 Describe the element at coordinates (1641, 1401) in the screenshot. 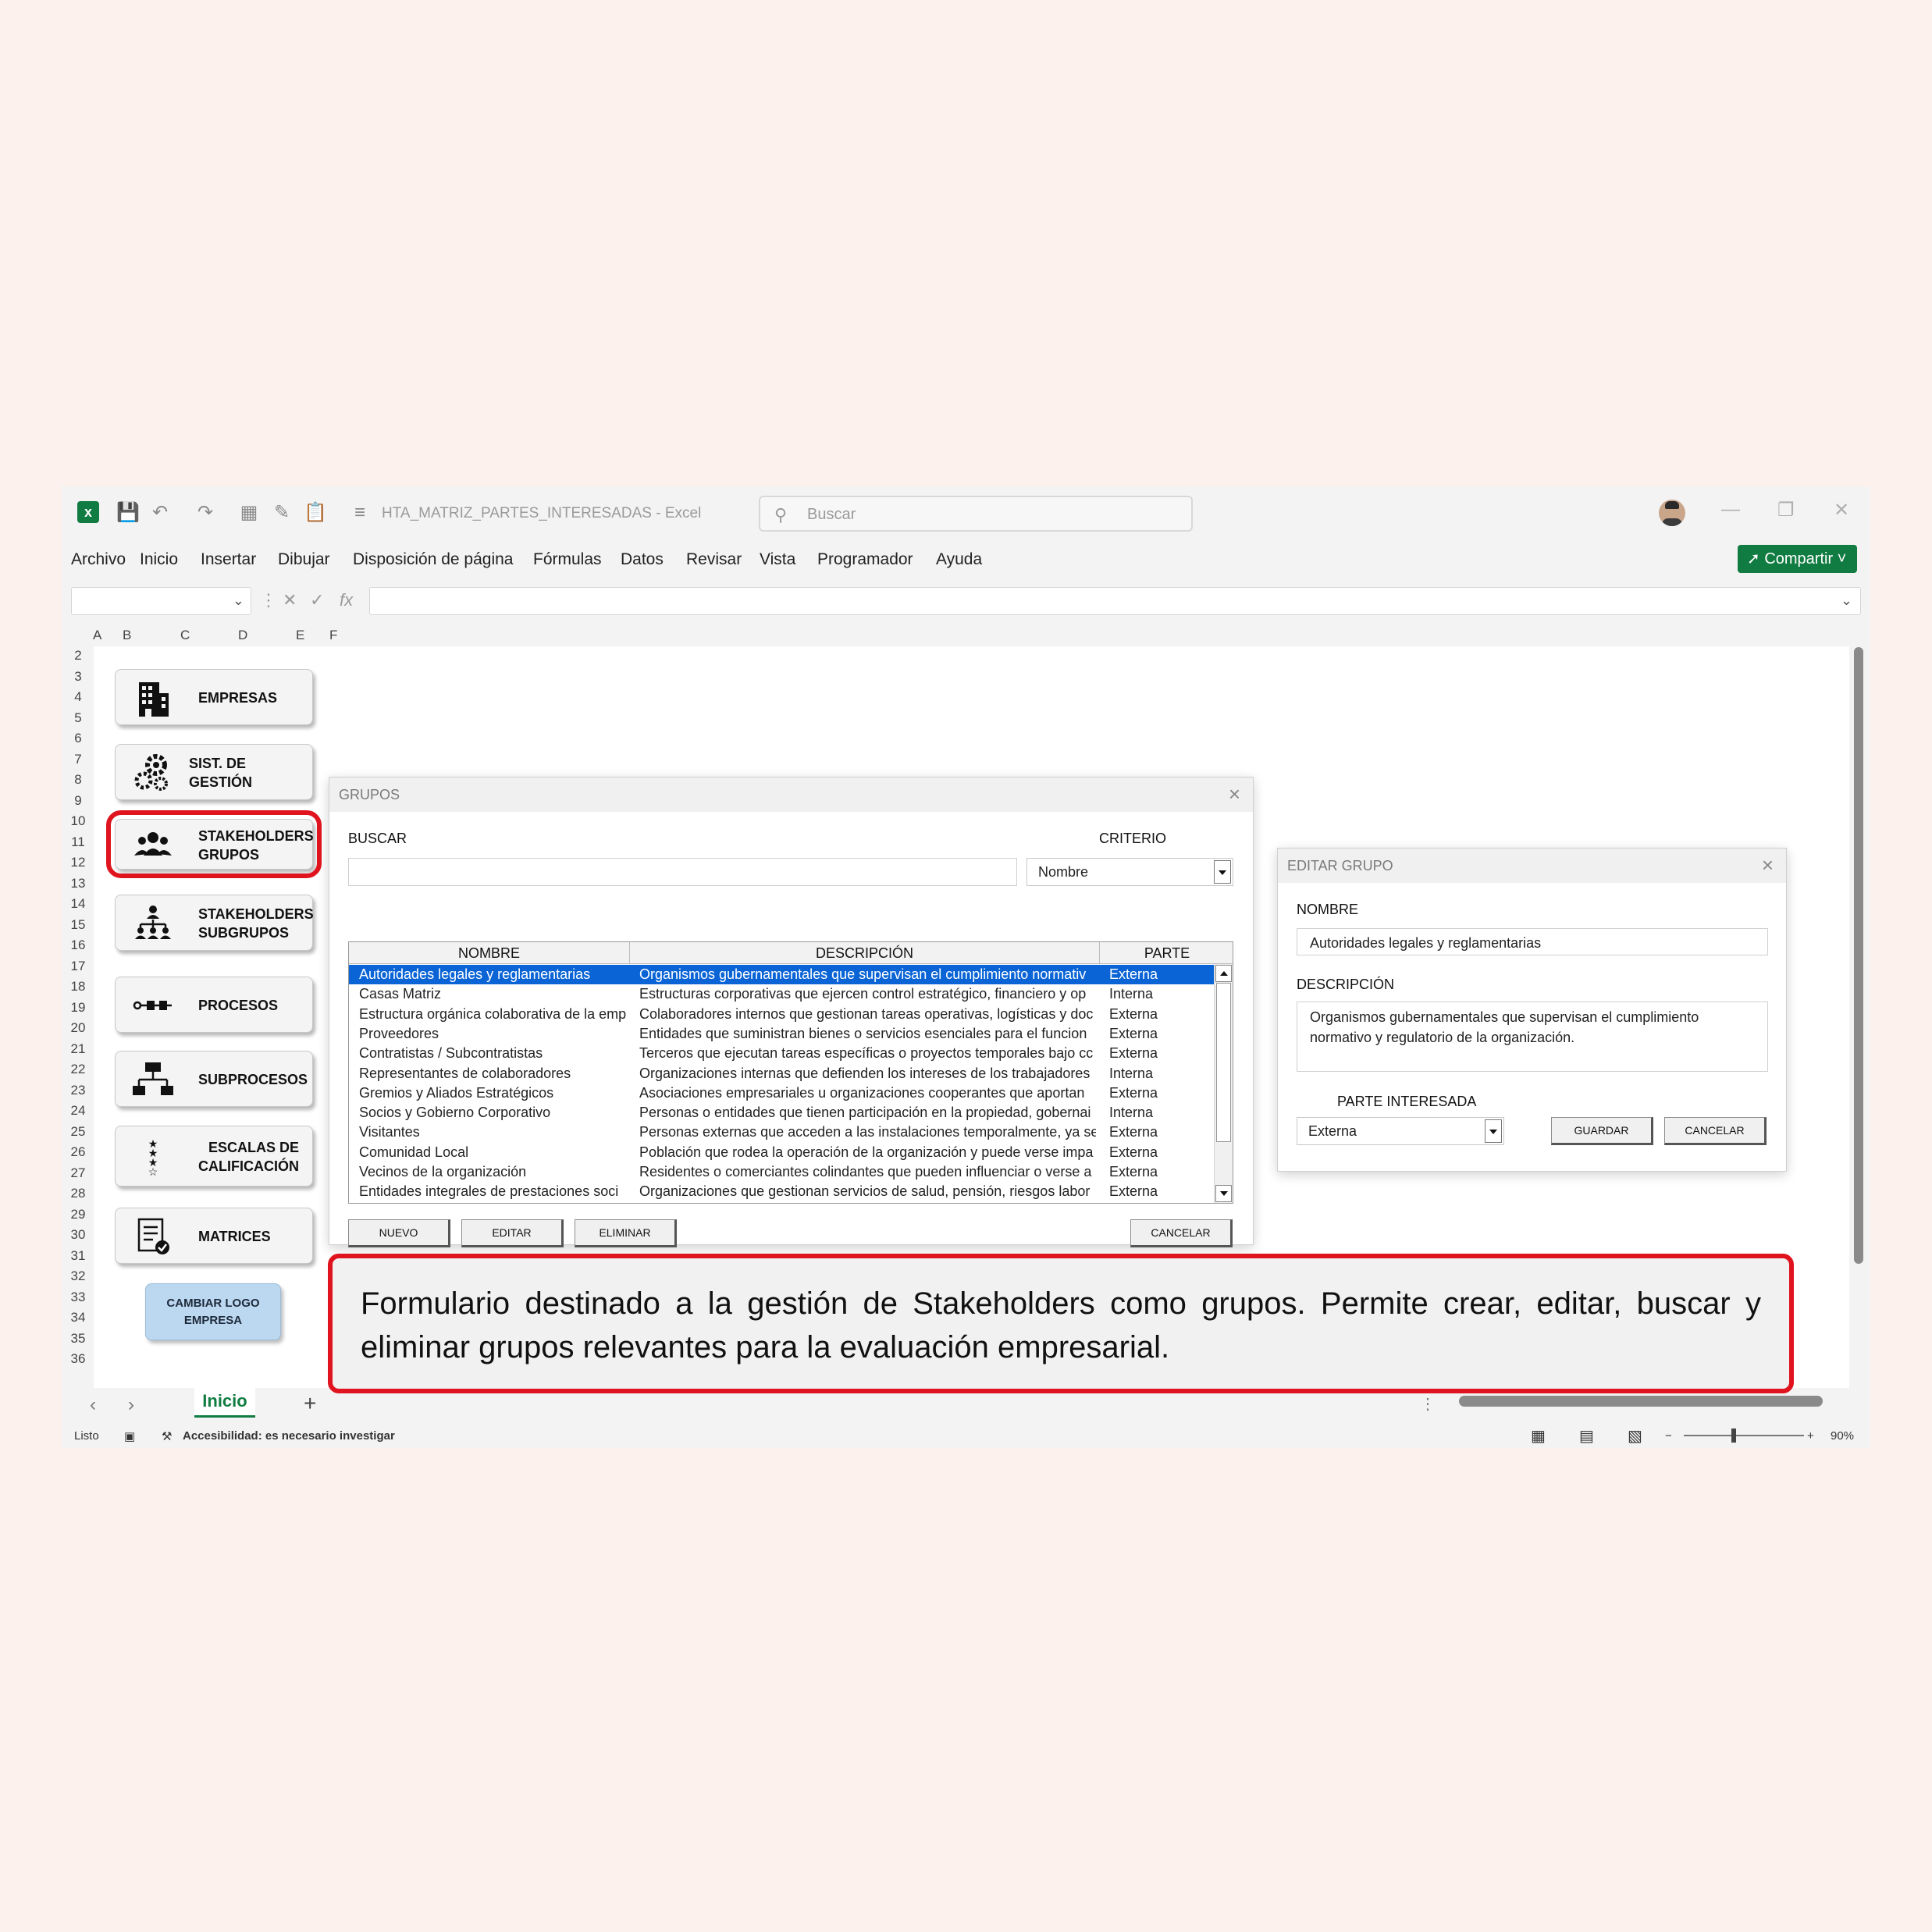

I see `horizontal-scrollbar` at that location.